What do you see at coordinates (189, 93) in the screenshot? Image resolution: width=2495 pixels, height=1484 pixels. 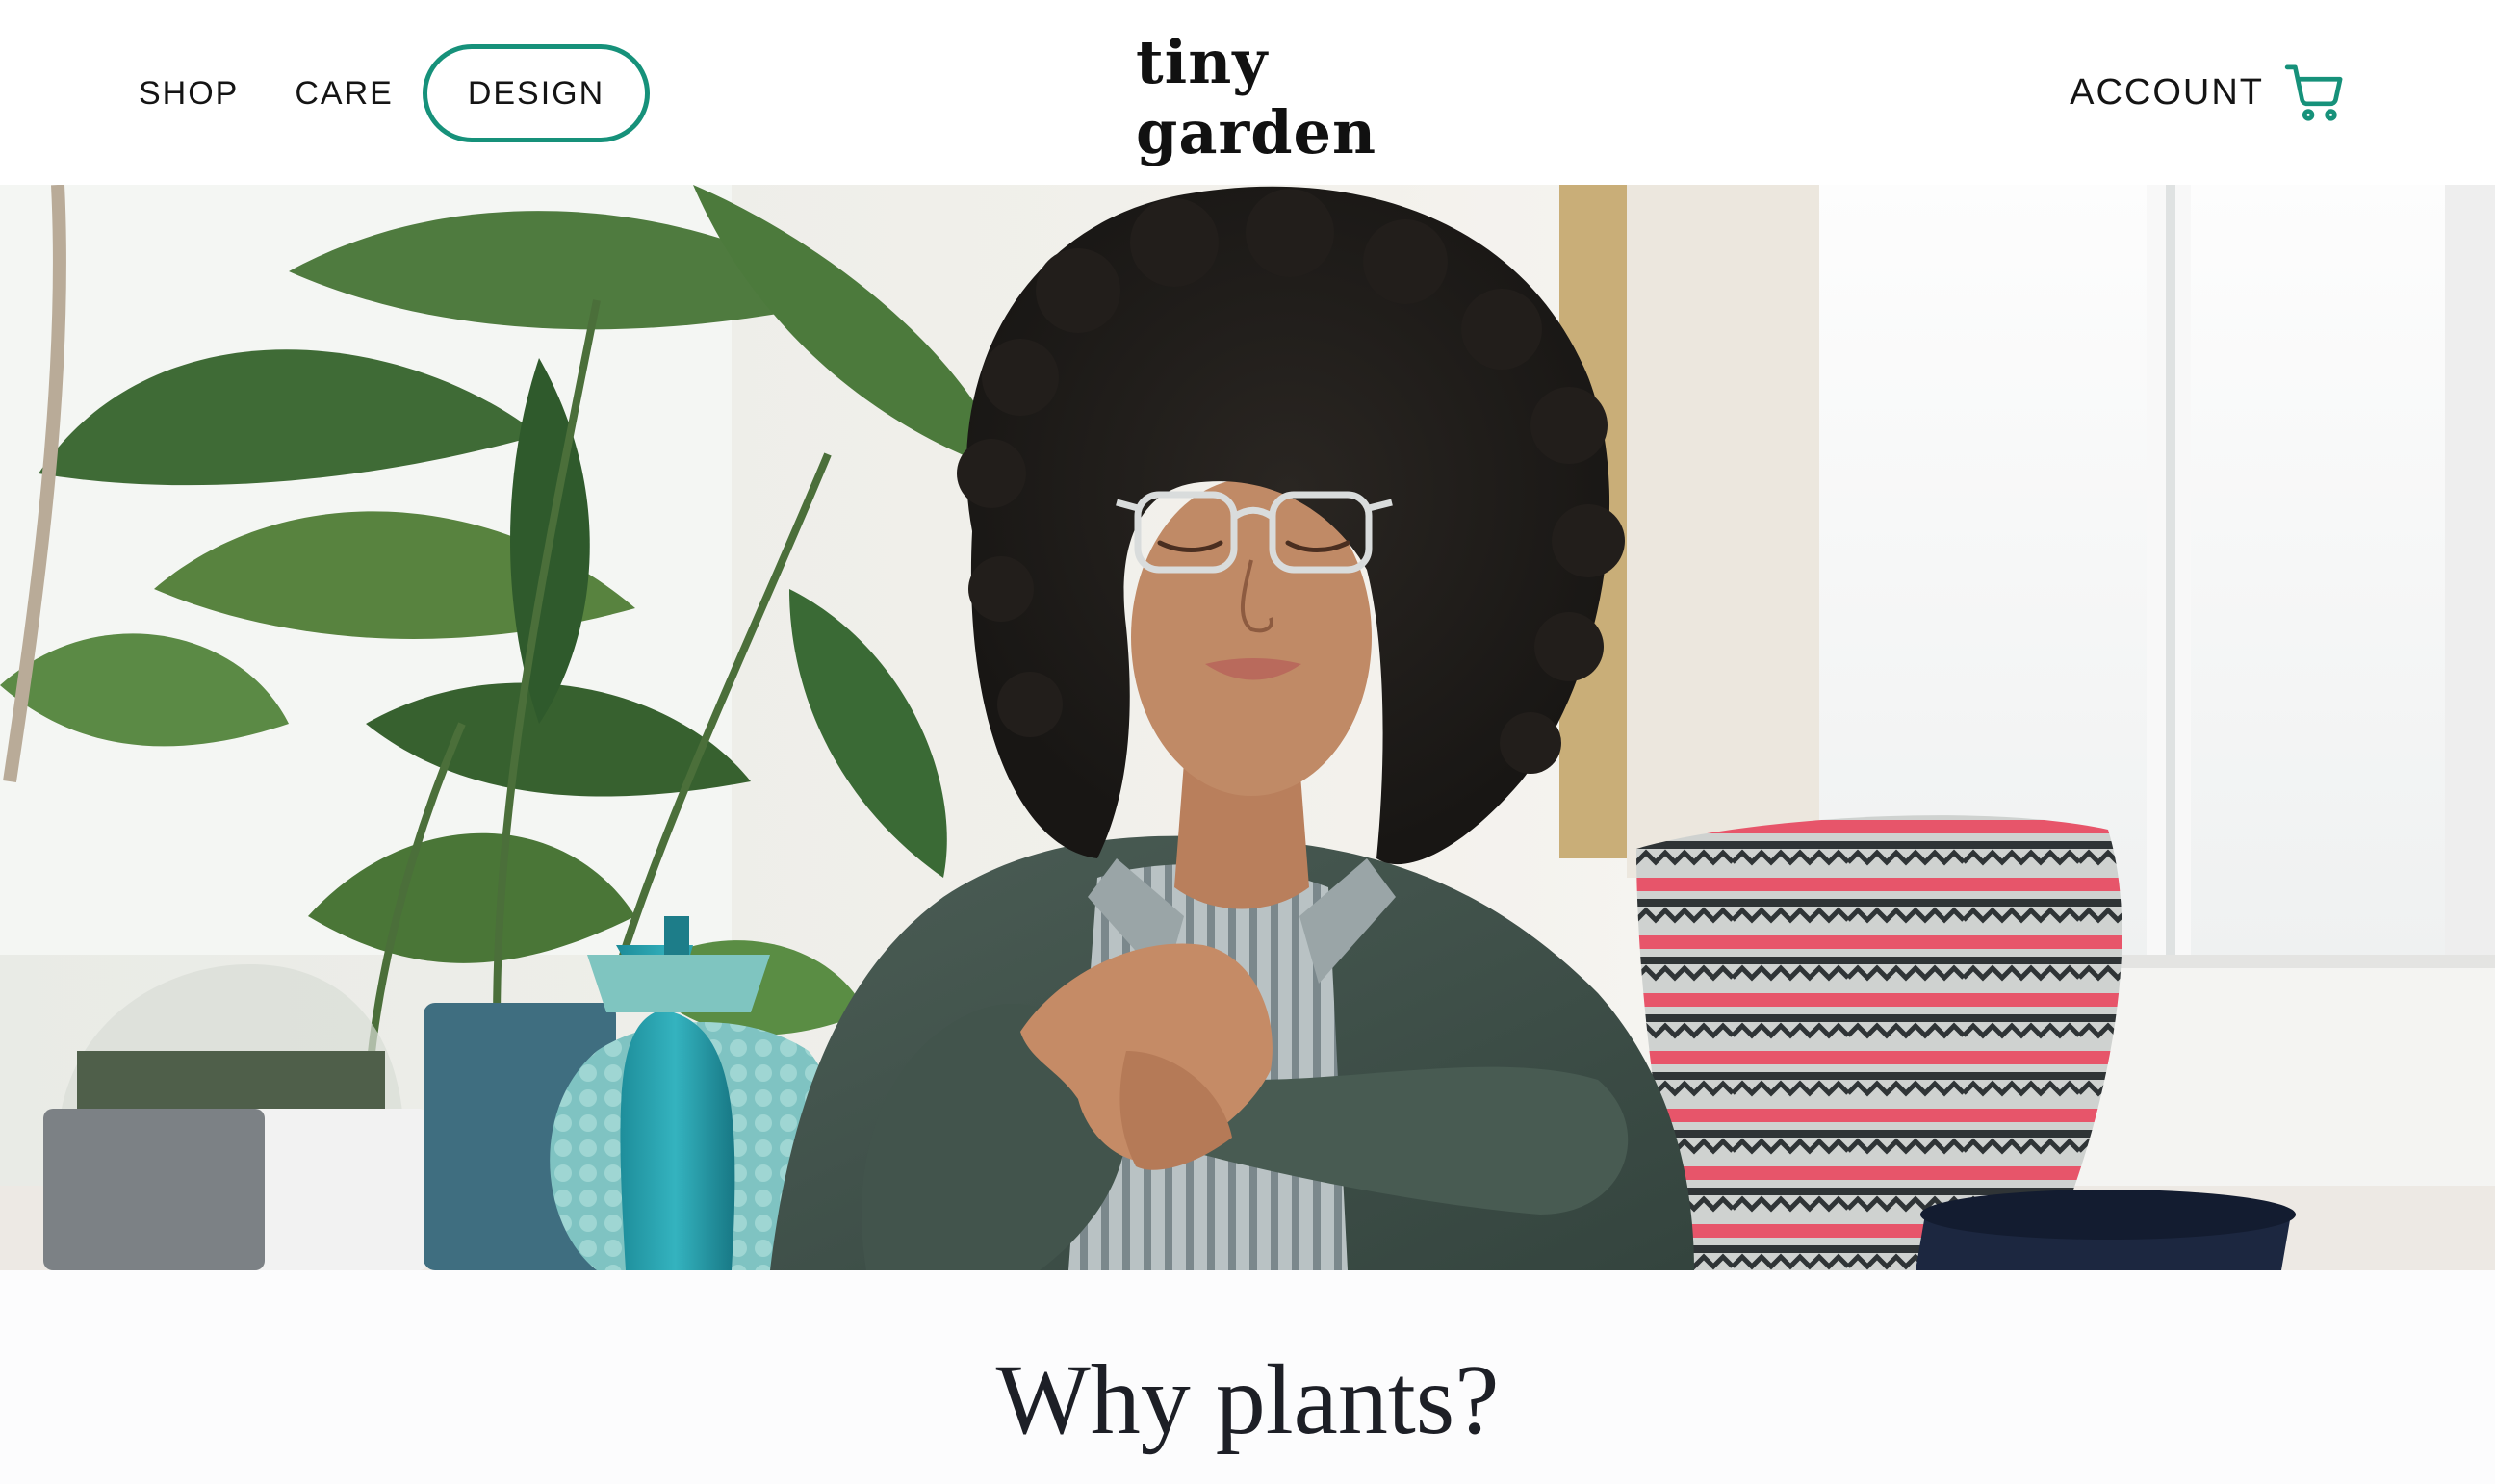 I see `nav-link-shop: SHOP` at bounding box center [189, 93].